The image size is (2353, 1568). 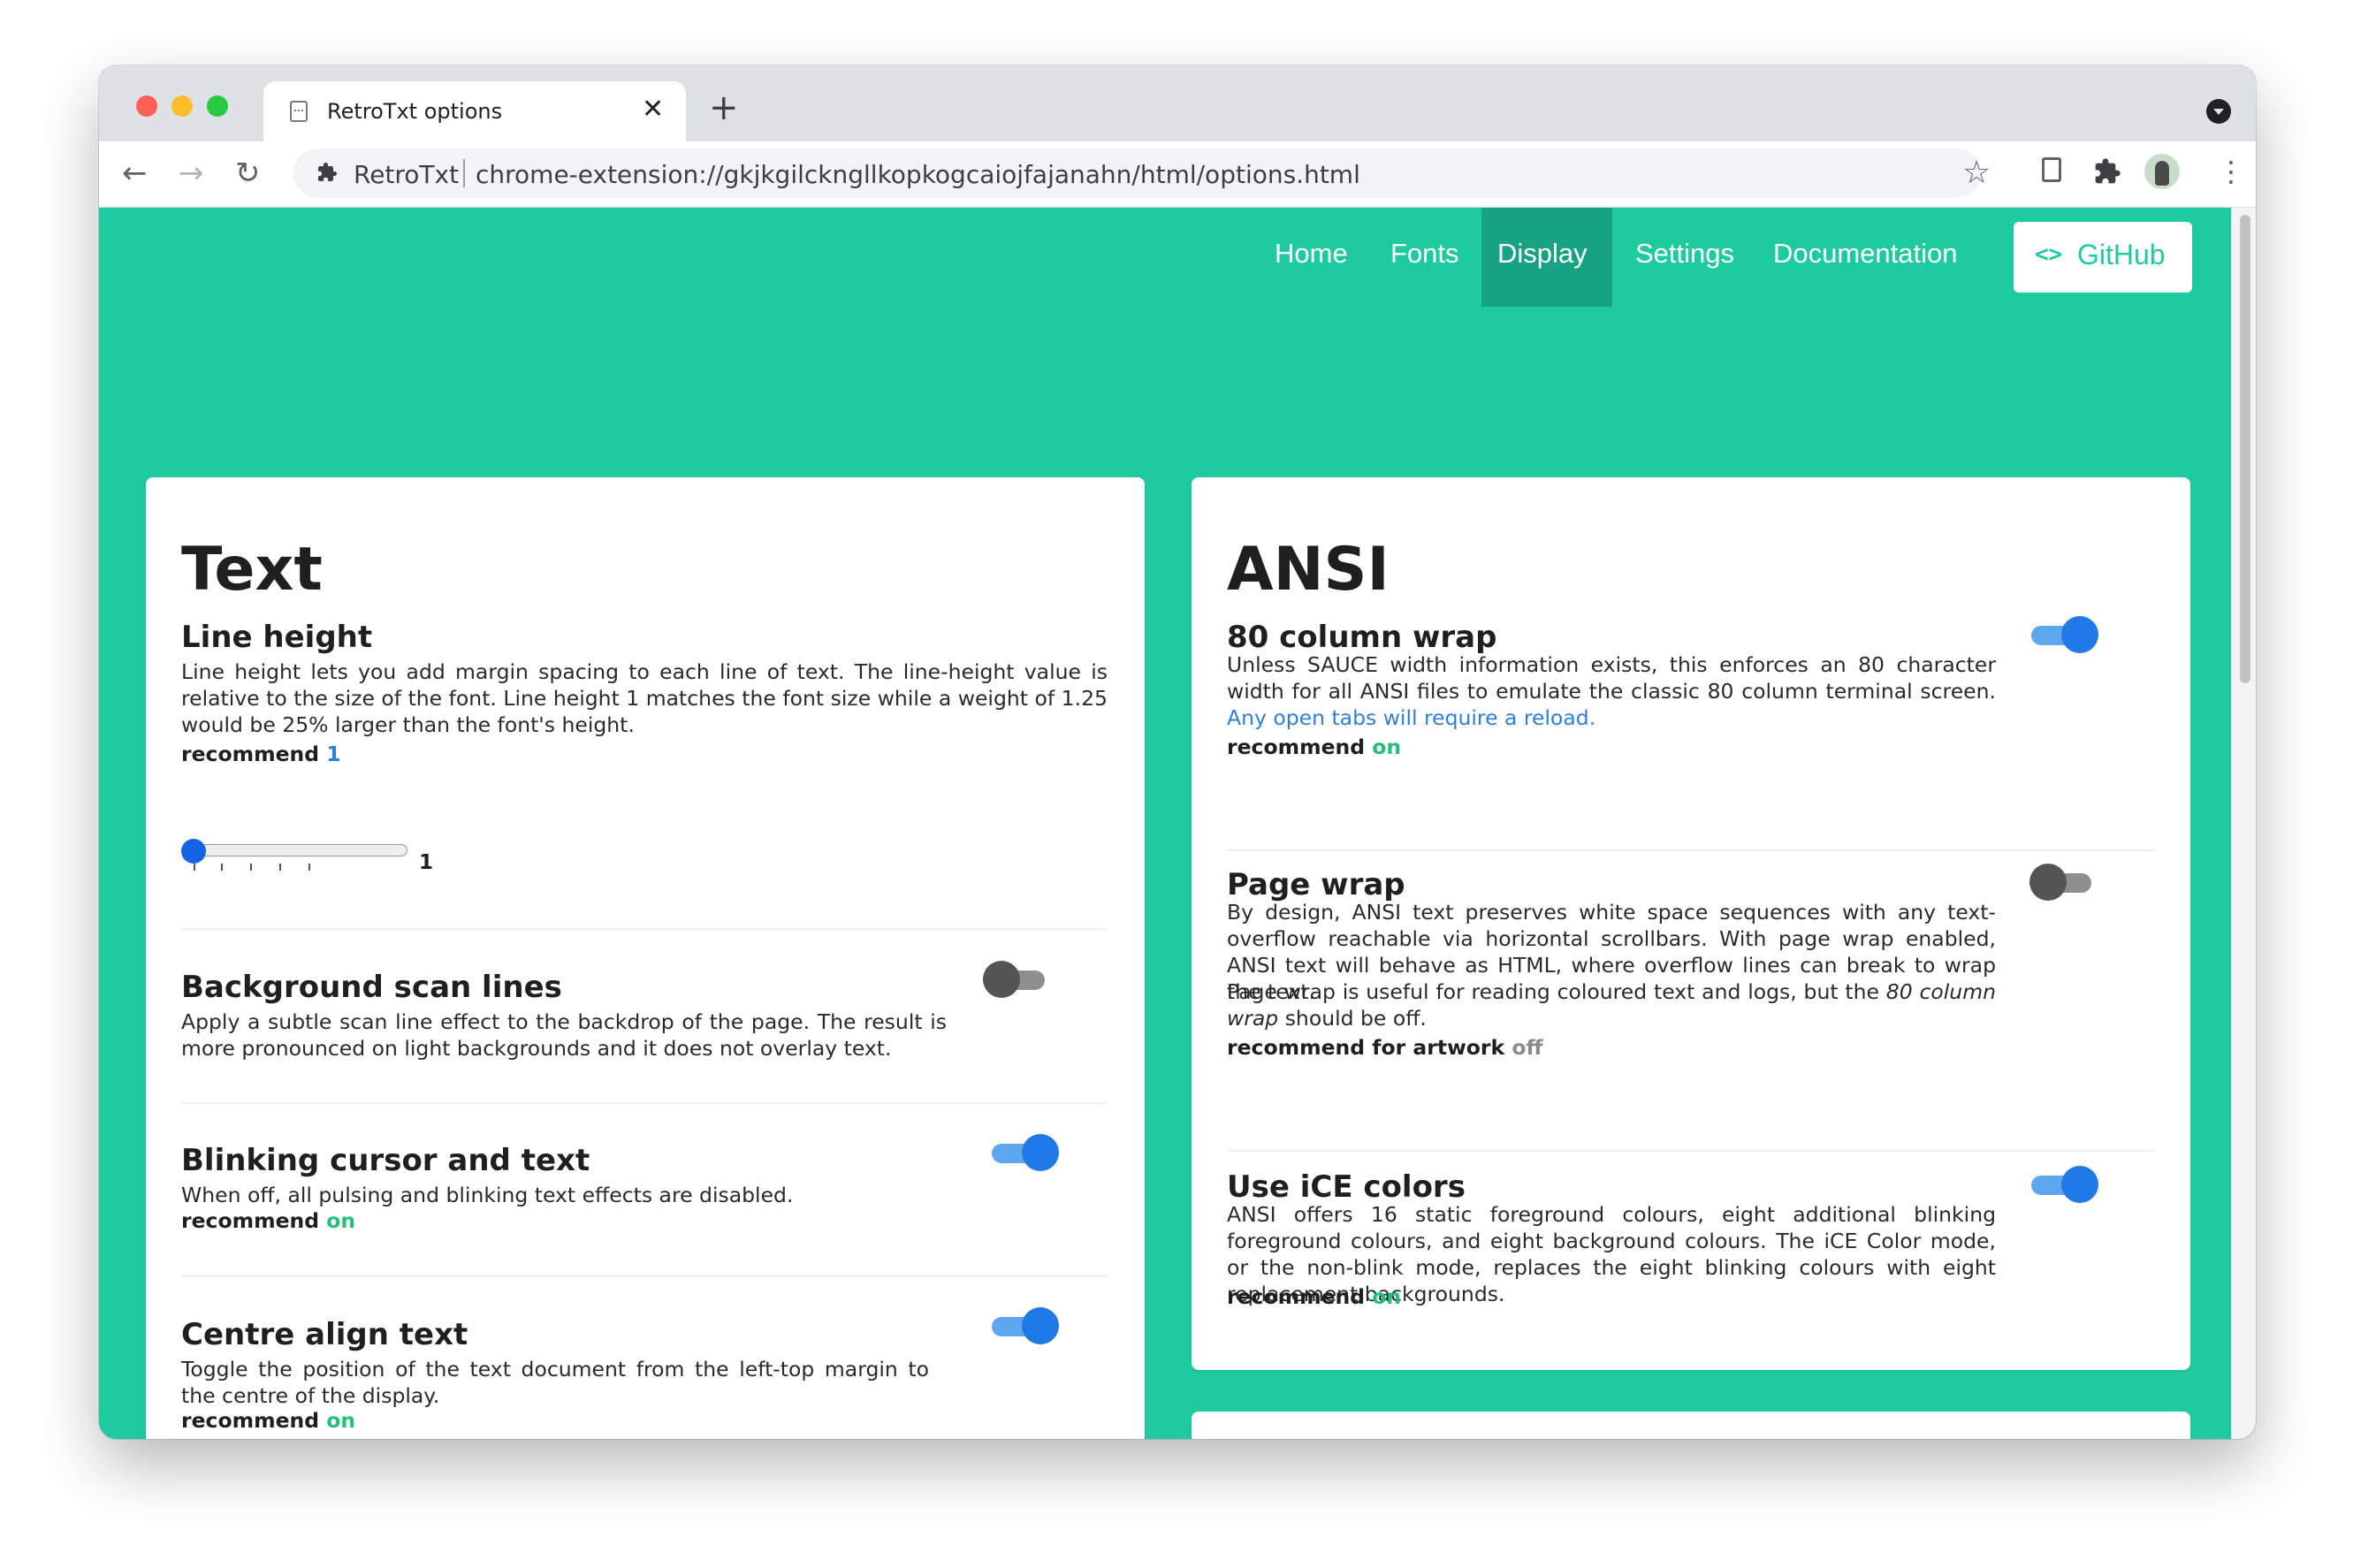 What do you see at coordinates (415, 112) in the screenshot?
I see `tab-title: RetroTxt options` at bounding box center [415, 112].